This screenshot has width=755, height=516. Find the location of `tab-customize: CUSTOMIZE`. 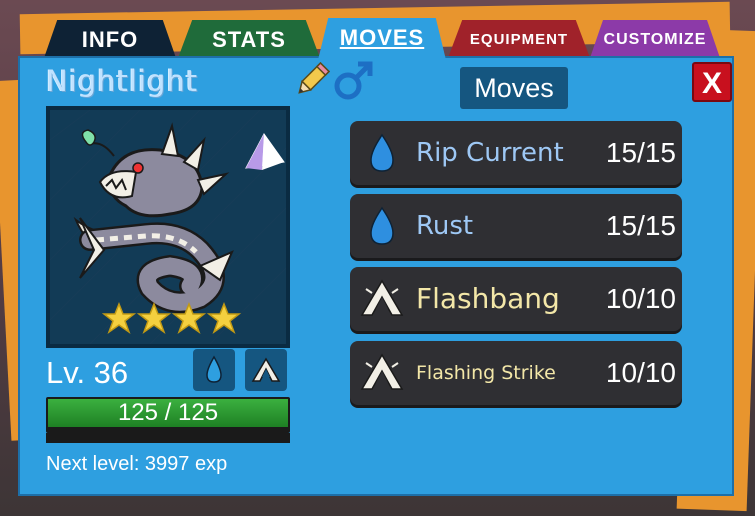

tab-customize: CUSTOMIZE is located at coordinates (655, 39).